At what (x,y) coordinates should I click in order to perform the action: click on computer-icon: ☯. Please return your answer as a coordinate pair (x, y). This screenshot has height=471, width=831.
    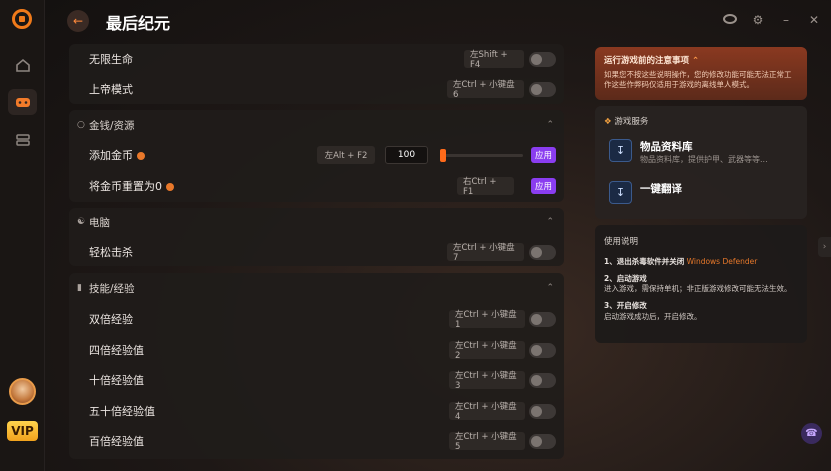
    Looking at the image, I should click on (81, 222).